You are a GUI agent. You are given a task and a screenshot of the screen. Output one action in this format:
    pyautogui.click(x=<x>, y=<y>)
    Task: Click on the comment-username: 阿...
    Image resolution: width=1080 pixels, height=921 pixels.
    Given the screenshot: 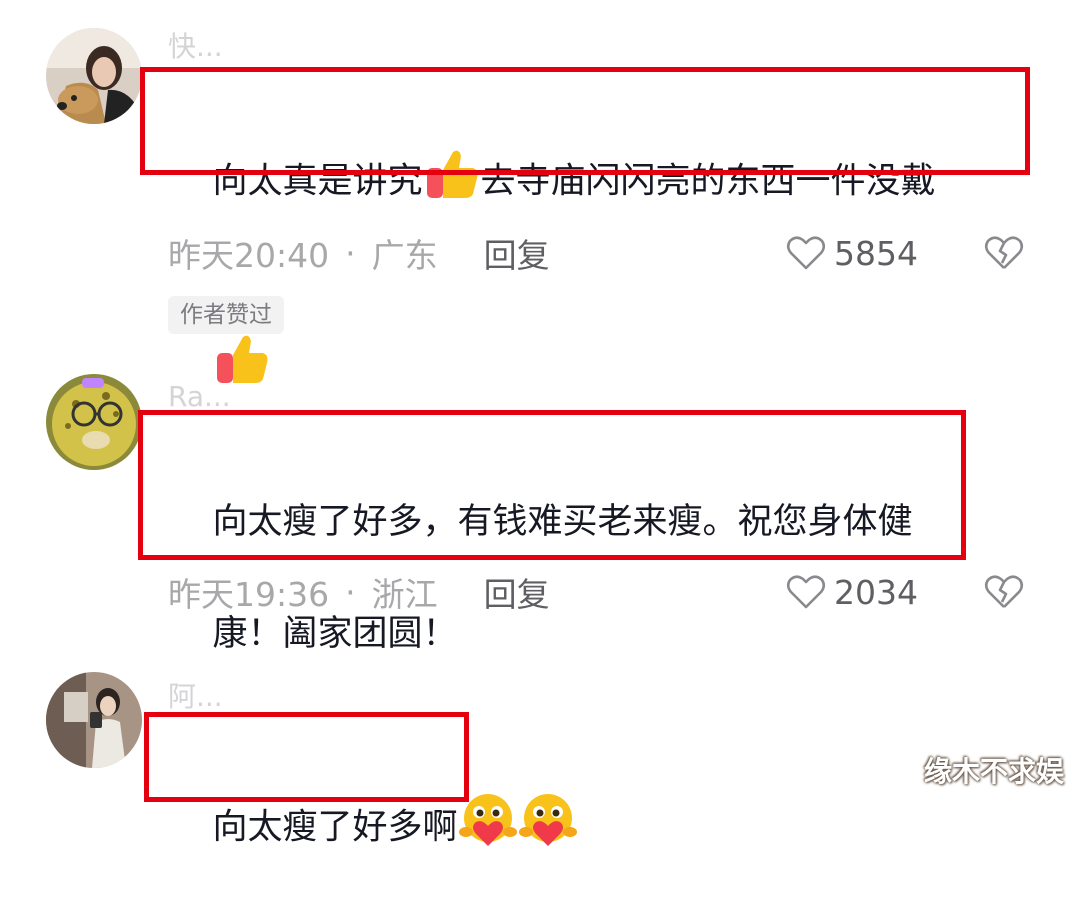 What is the action you would take?
    pyautogui.click(x=195, y=697)
    